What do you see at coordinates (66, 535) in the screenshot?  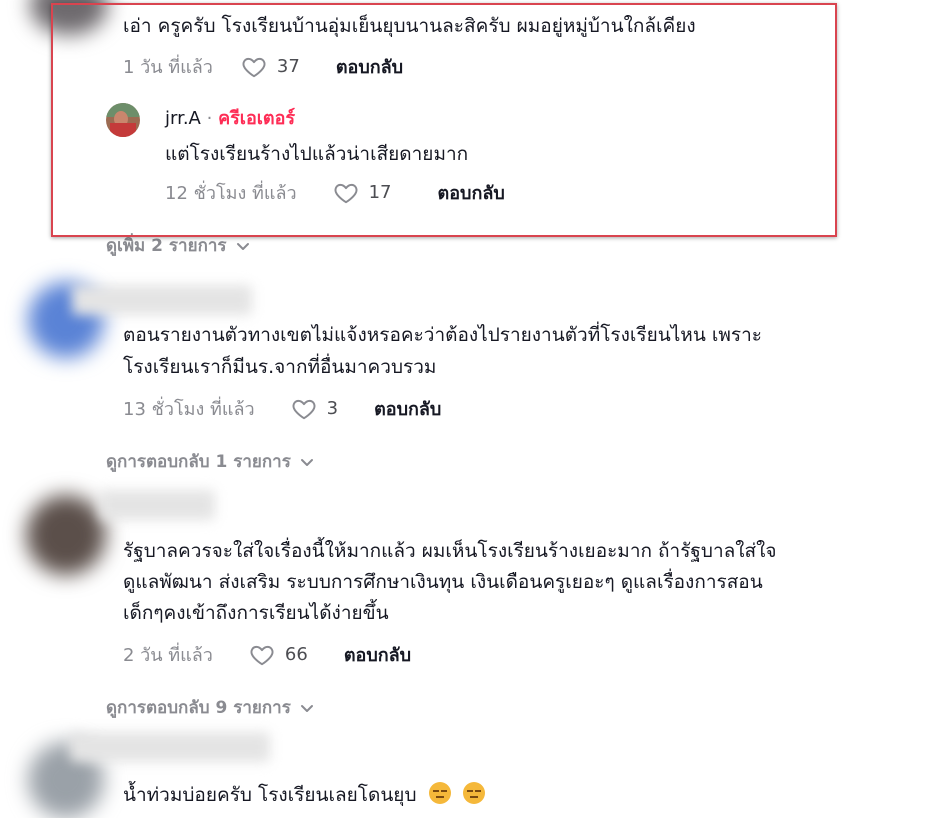 I see `commenter-avatar-blurred` at bounding box center [66, 535].